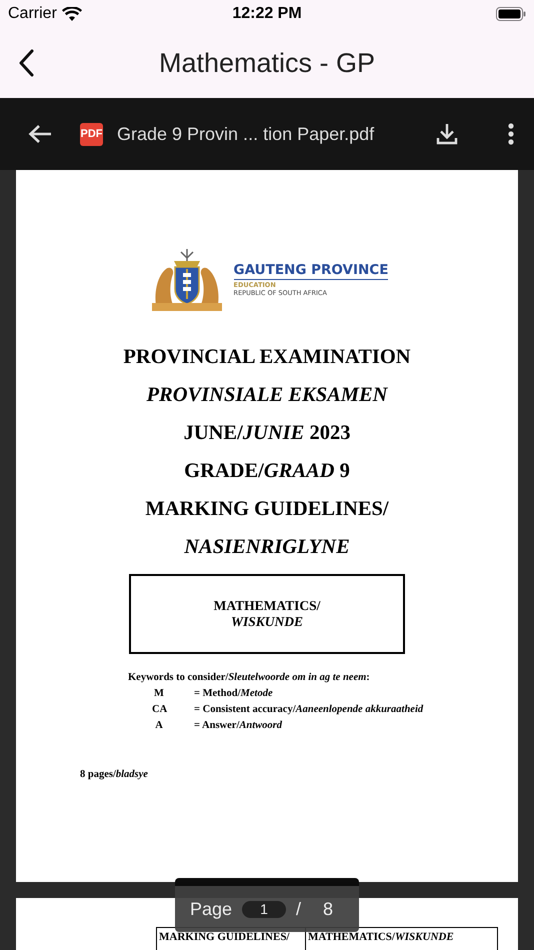 This screenshot has height=950, width=534. What do you see at coordinates (72, 14) in the screenshot?
I see `wifi-icon` at bounding box center [72, 14].